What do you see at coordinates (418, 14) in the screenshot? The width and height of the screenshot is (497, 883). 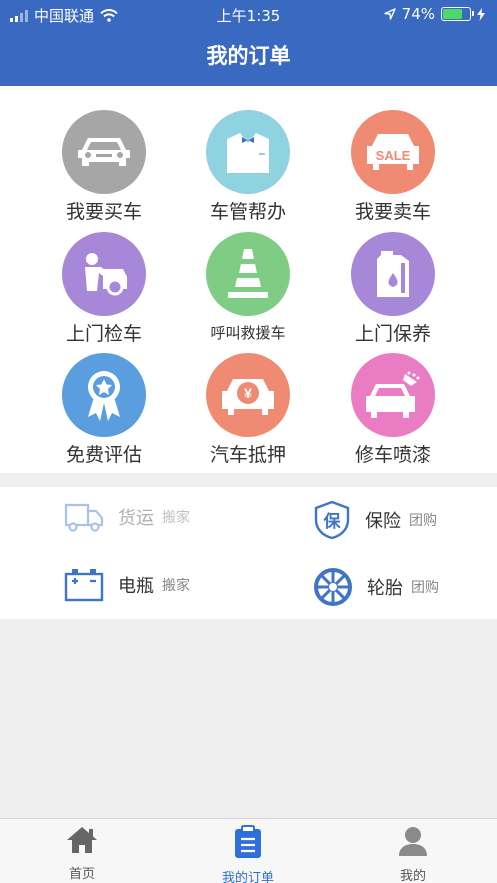 I see `battery-percent: 74%` at bounding box center [418, 14].